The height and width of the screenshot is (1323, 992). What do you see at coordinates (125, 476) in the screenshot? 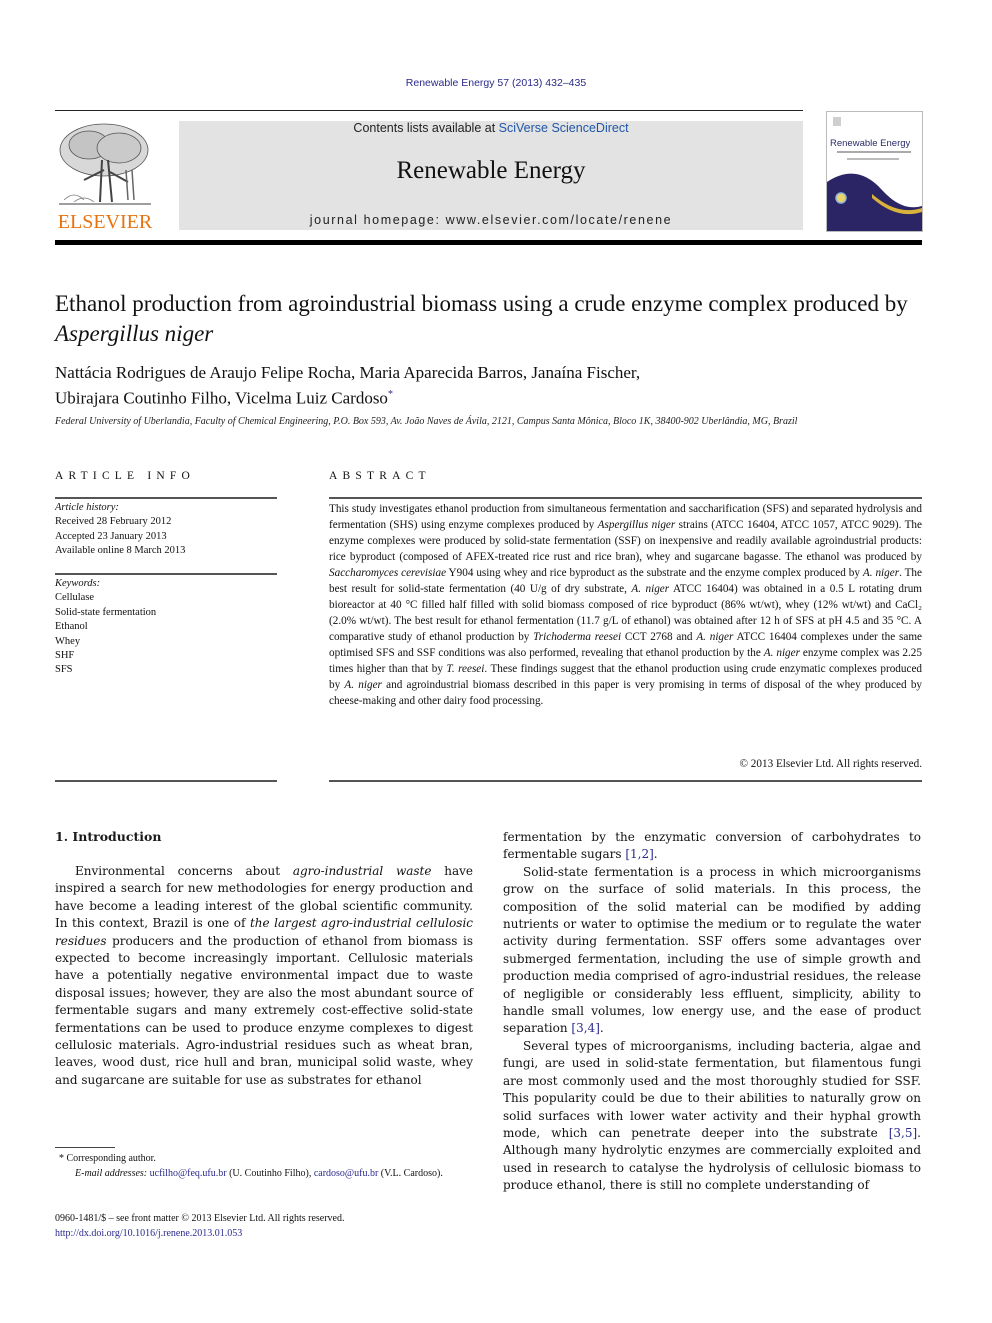
I see `article-info-heading: ARTICLE INFO` at bounding box center [125, 476].